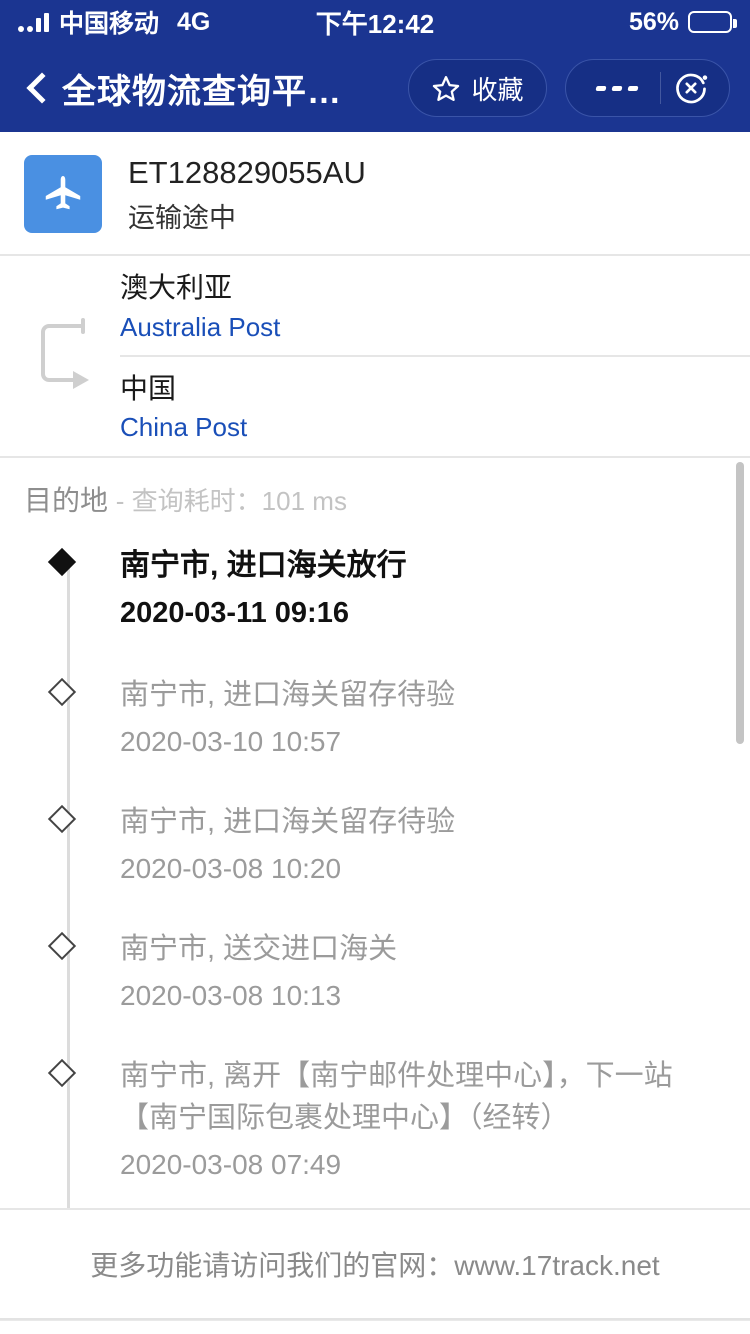 The width and height of the screenshot is (750, 1334). I want to click on event-time: 2020-03-08 10:13, so click(231, 996).